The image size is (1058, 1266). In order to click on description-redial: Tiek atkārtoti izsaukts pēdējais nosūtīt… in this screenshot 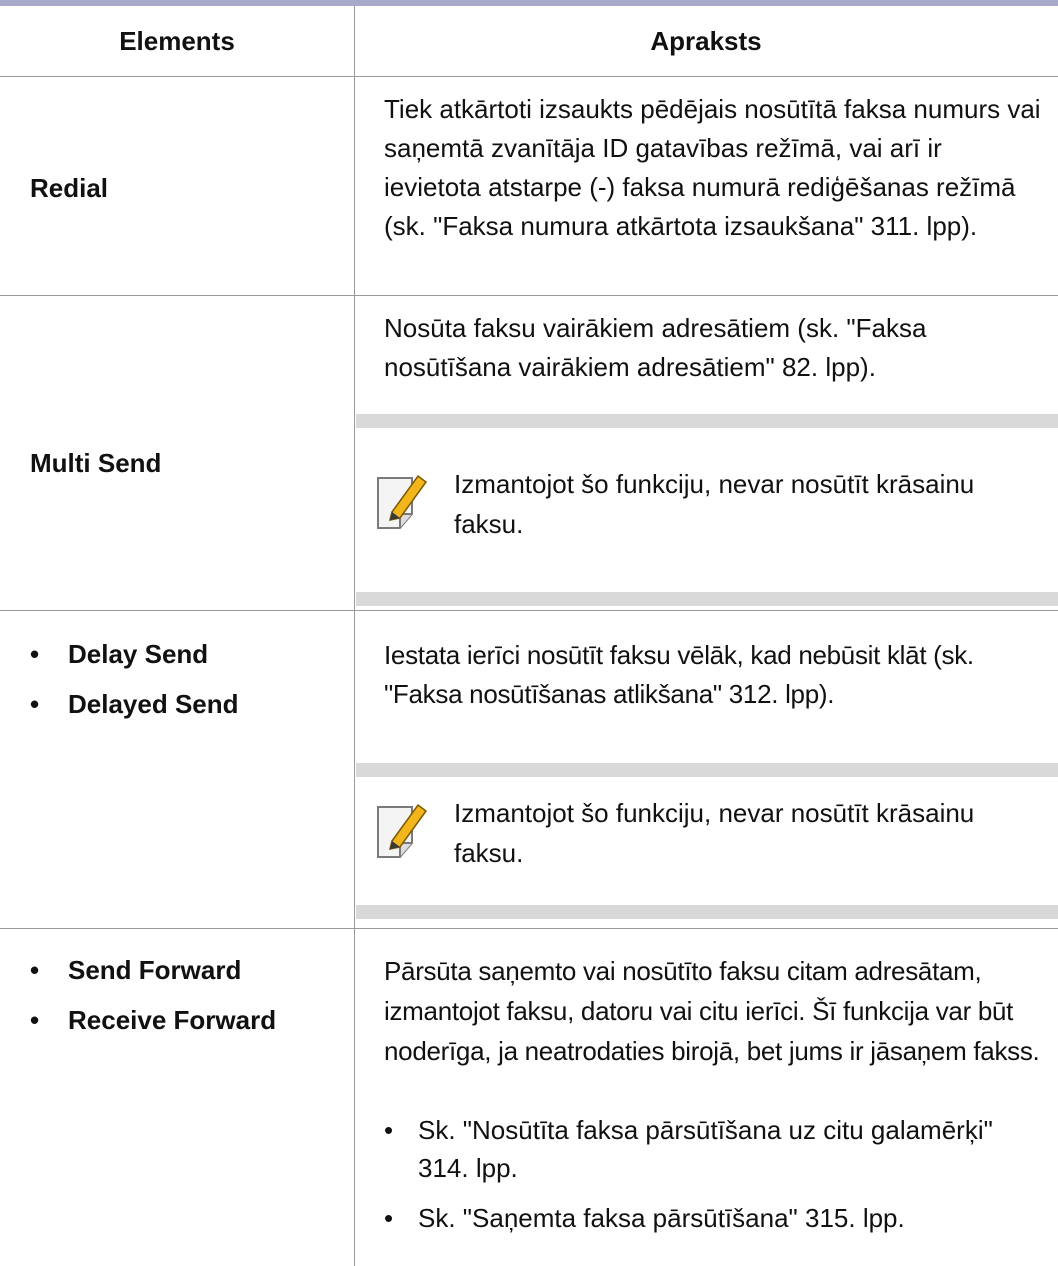, I will do `click(712, 167)`.